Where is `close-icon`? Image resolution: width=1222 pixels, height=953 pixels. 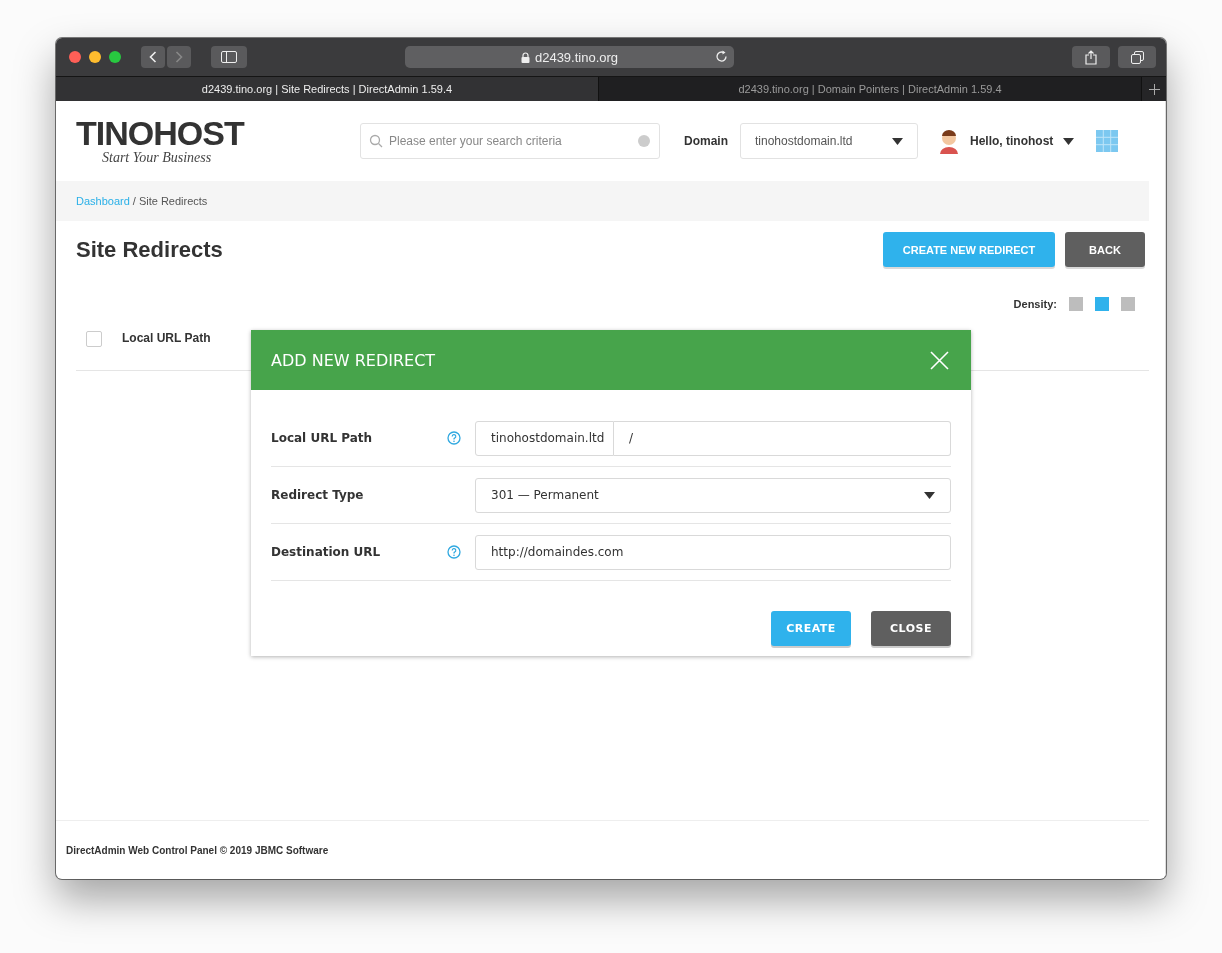 close-icon is located at coordinates (939, 360).